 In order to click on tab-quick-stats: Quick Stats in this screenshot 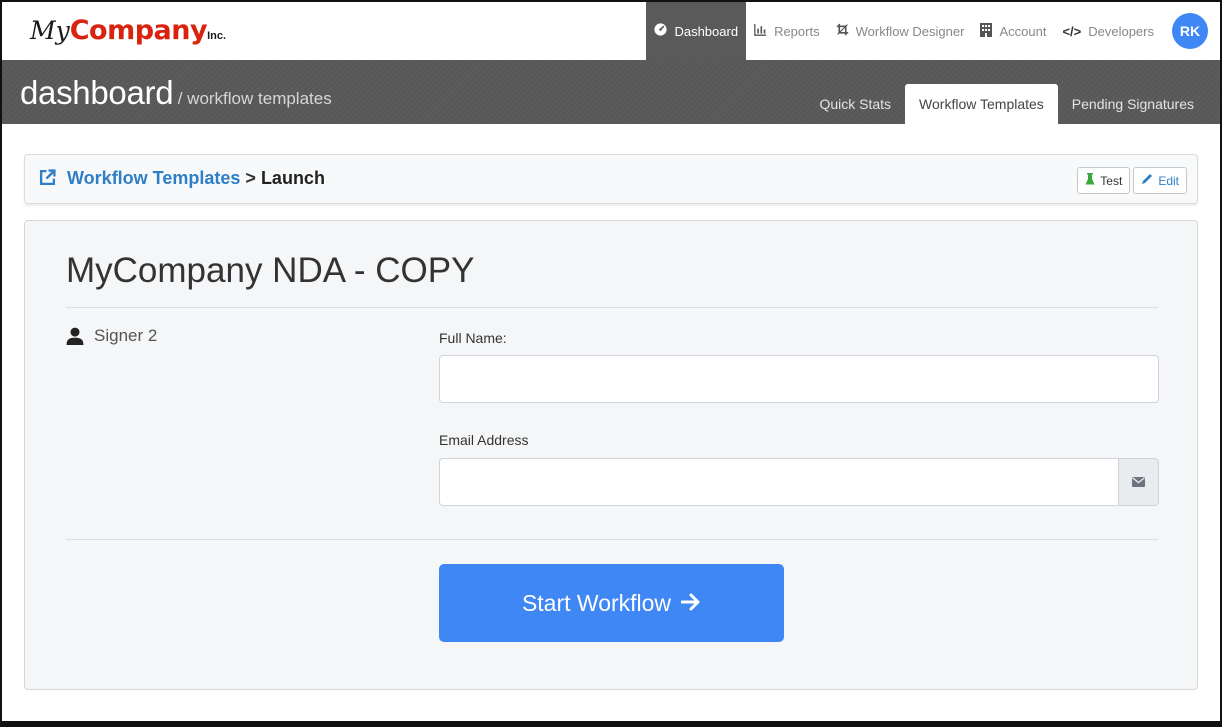, I will do `click(855, 104)`.